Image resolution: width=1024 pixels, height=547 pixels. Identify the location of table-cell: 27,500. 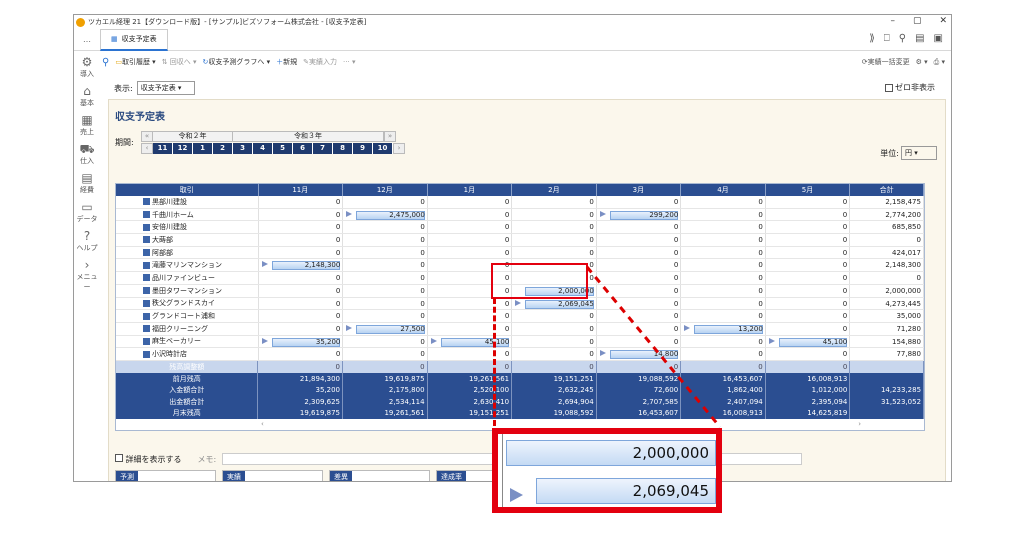
(385, 328).